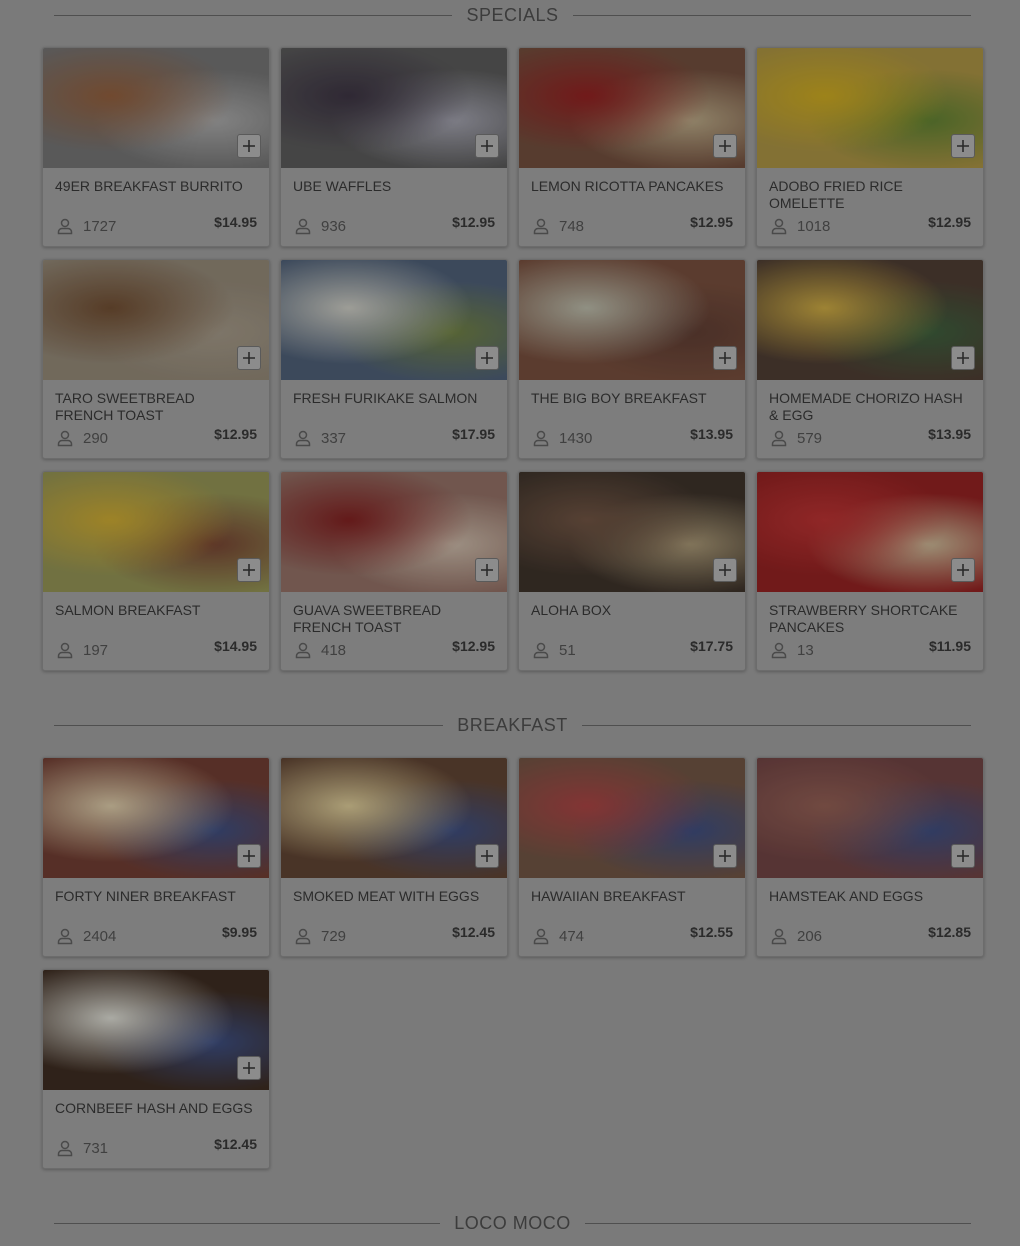 The image size is (1020, 1246). I want to click on menu-item-card: FORTY NINER BREAKFAST 2404 $9.95, so click(156, 857).